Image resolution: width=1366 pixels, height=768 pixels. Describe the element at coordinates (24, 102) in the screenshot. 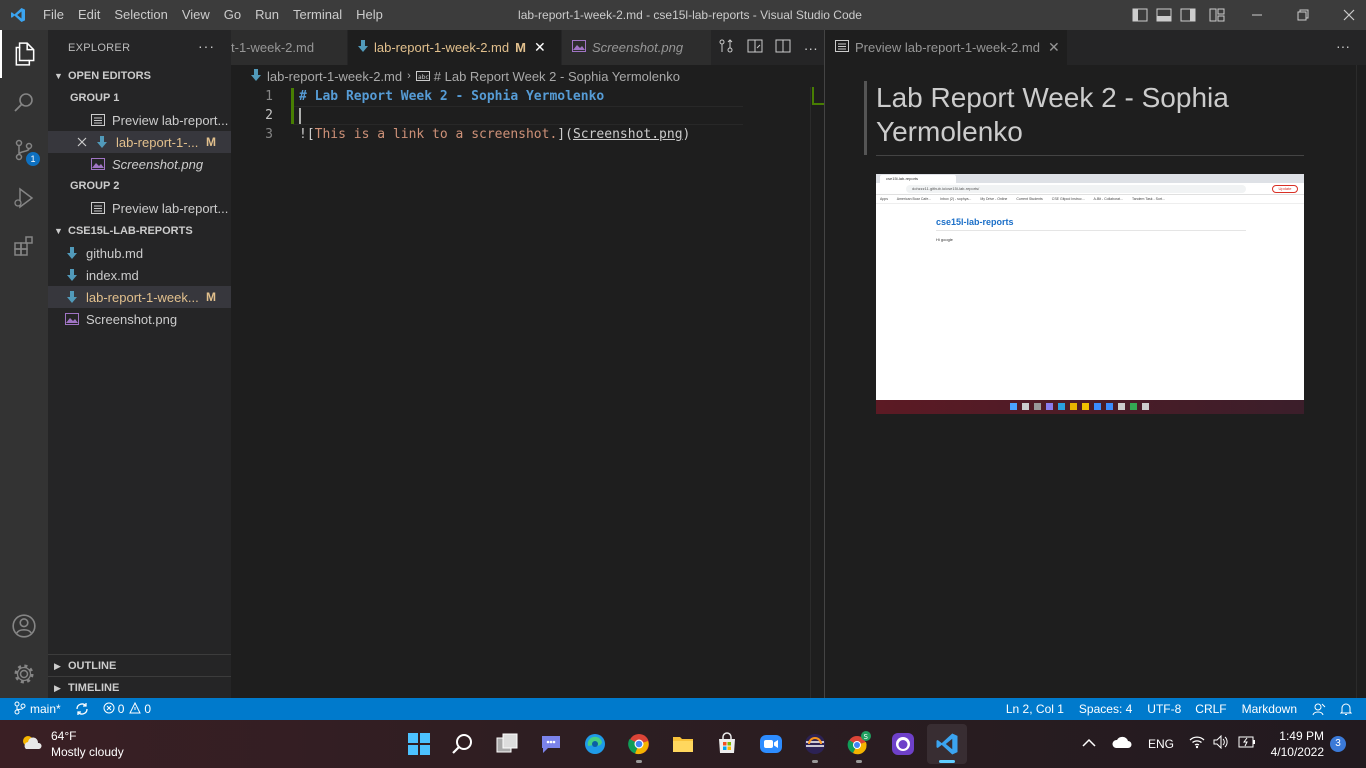

I see `search-icon` at that location.